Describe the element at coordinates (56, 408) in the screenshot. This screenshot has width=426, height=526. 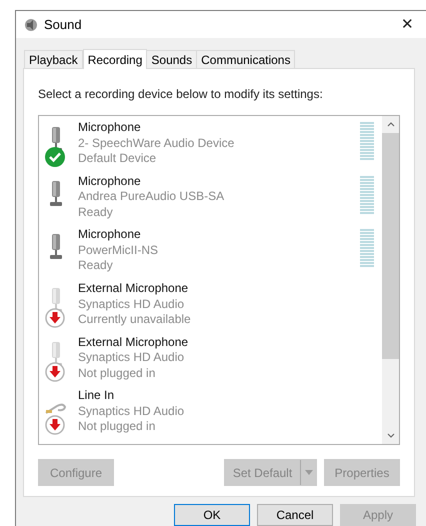
I see `cable-plug-icon` at that location.